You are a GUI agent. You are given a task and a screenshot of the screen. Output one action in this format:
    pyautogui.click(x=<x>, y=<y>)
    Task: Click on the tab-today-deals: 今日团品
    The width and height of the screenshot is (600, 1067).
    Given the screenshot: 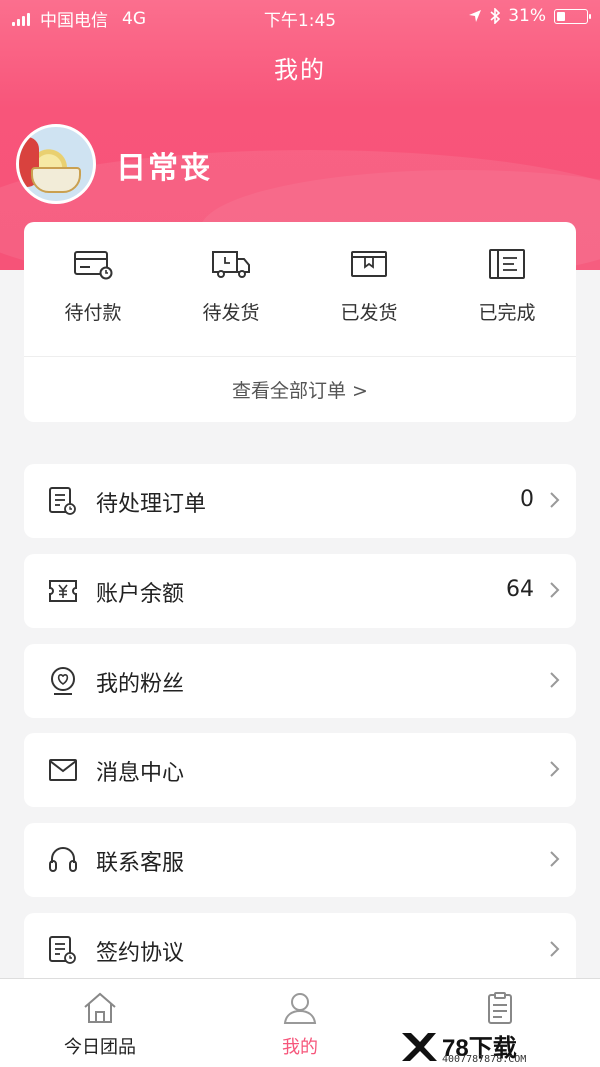 What is the action you would take?
    pyautogui.click(x=100, y=1025)
    